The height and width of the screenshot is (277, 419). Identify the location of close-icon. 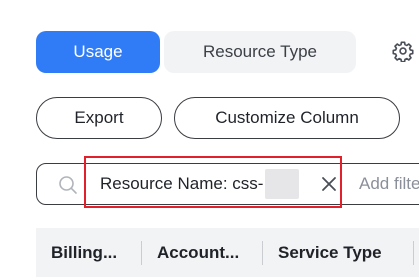
(329, 184).